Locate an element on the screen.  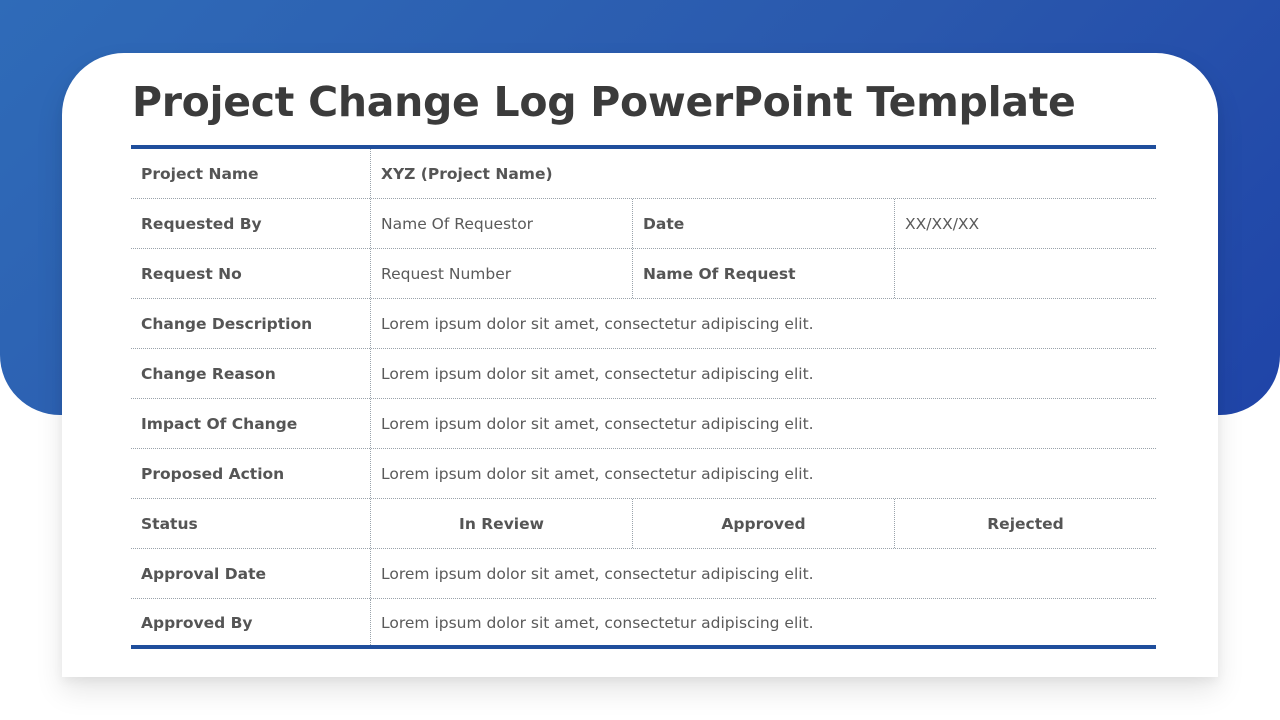
row-label: Proposed Action is located at coordinates (213, 473).